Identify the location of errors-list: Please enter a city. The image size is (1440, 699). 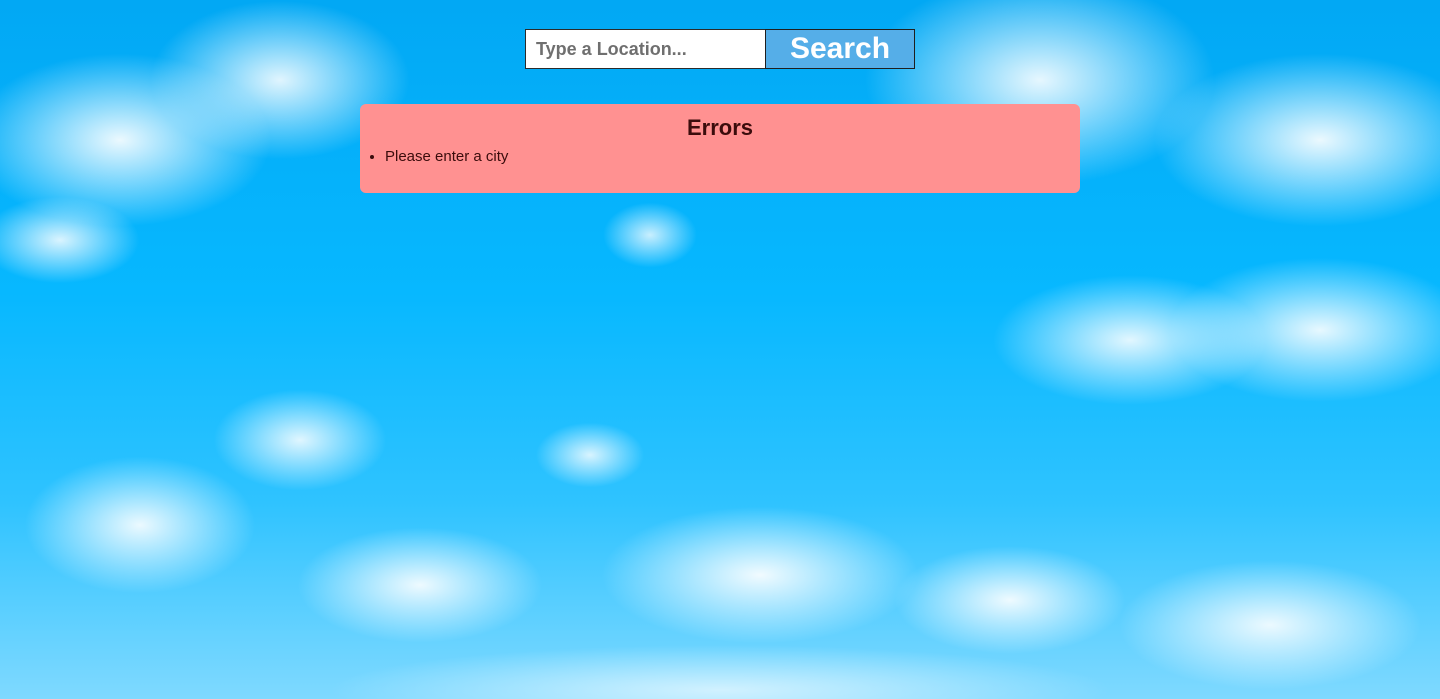
(720, 157).